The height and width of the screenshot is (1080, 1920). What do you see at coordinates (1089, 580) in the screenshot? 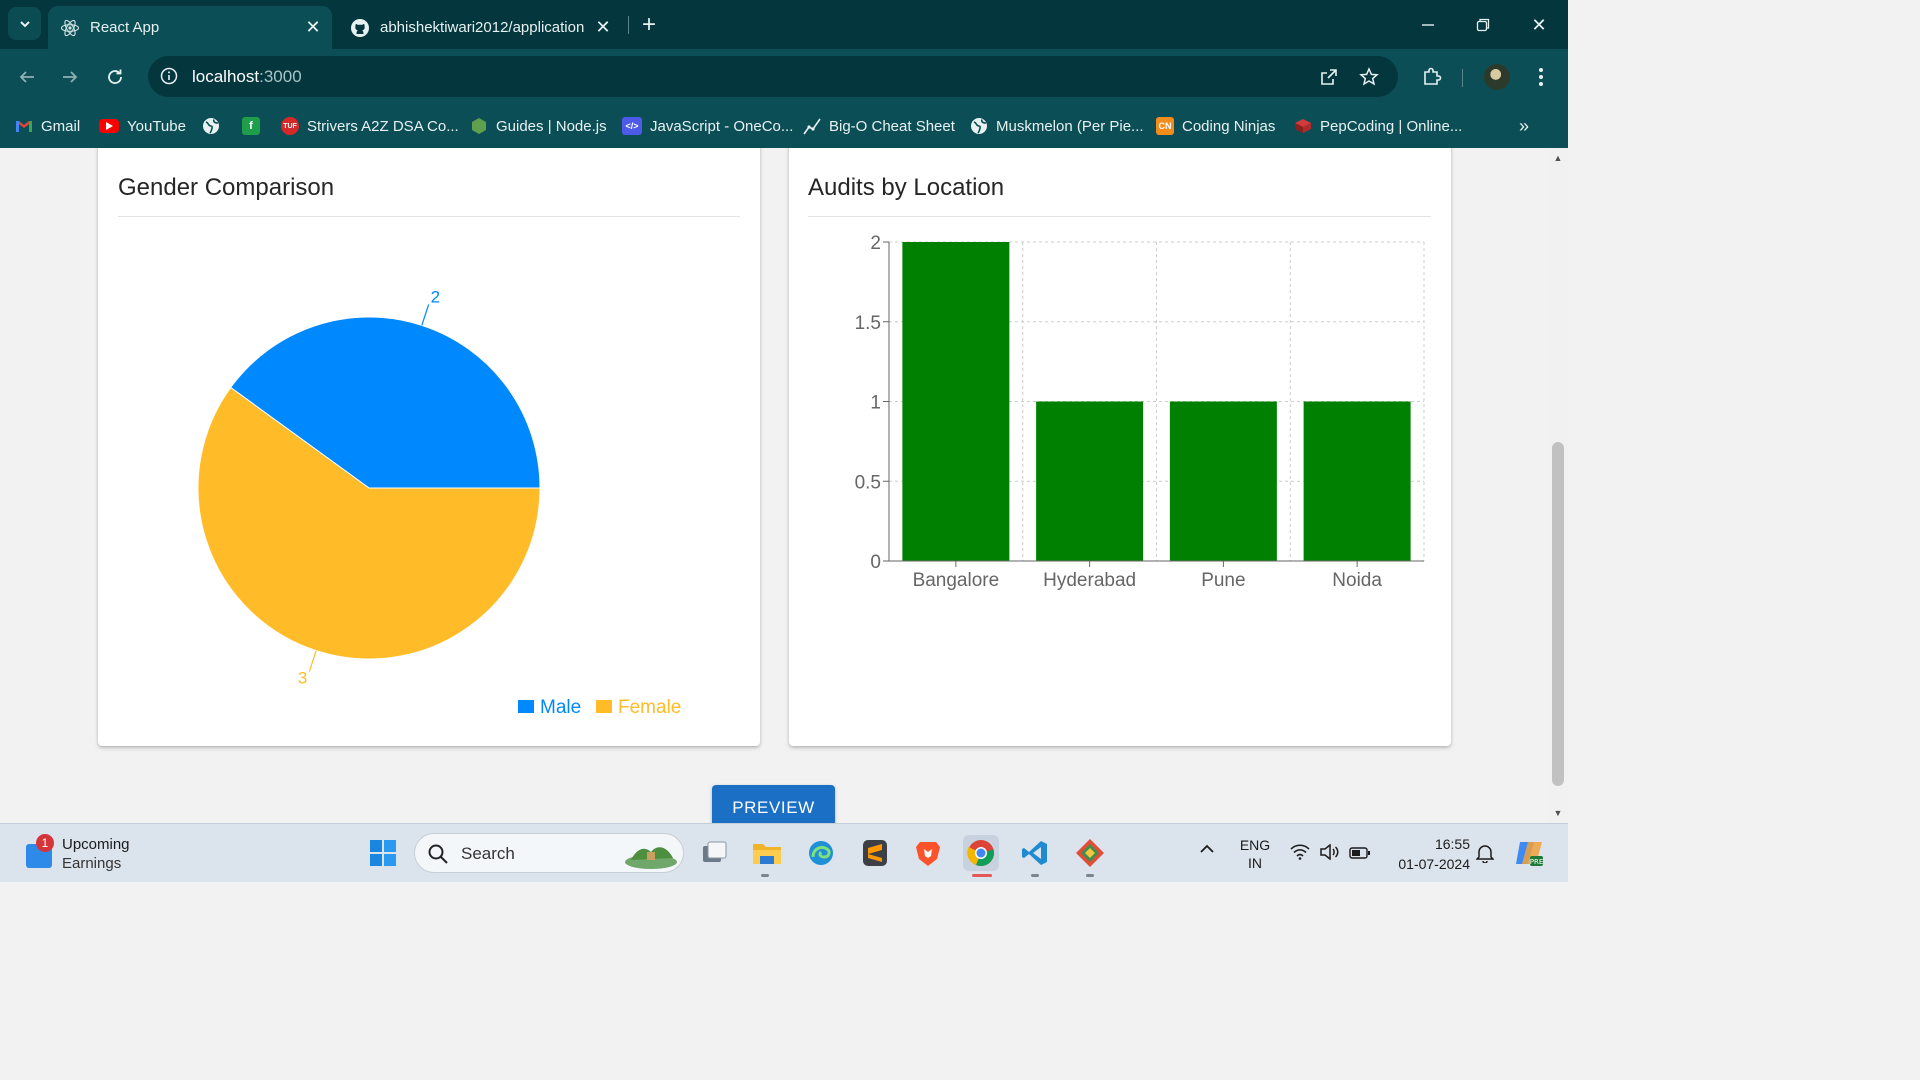
I see `x-tick-label: Hyderabad` at bounding box center [1089, 580].